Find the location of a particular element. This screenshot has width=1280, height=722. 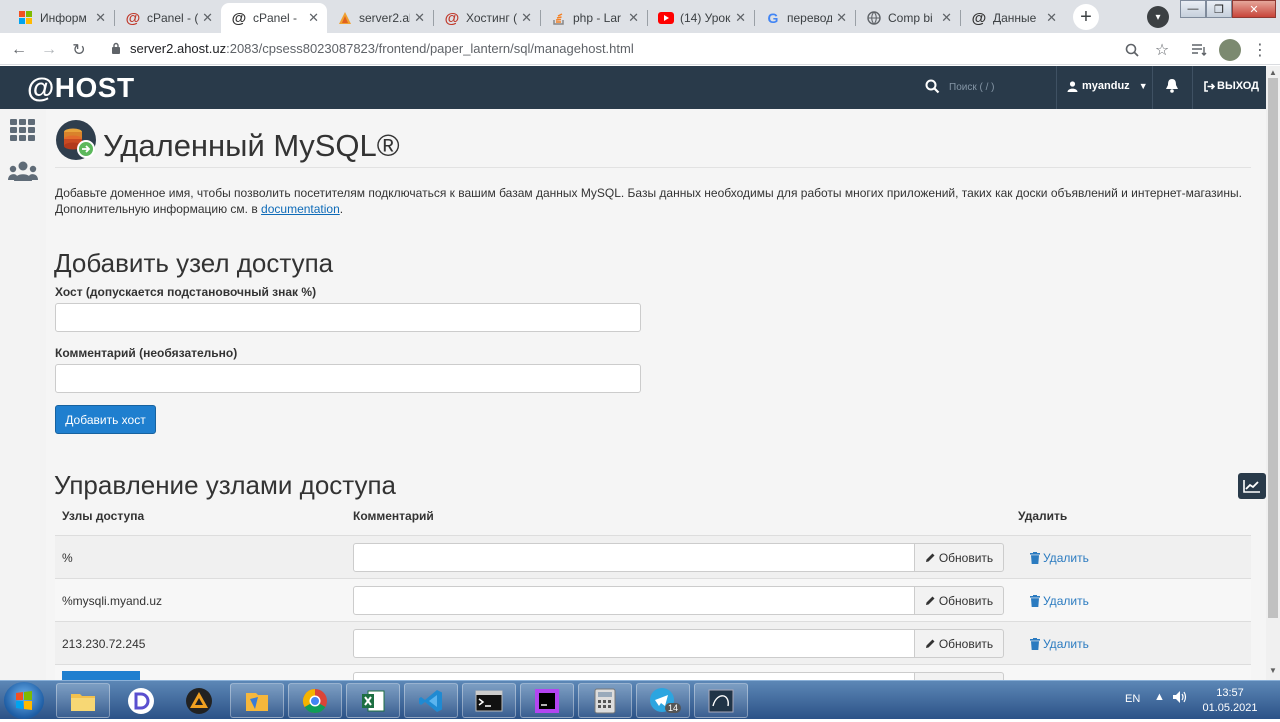

comment-input is located at coordinates (348, 378).